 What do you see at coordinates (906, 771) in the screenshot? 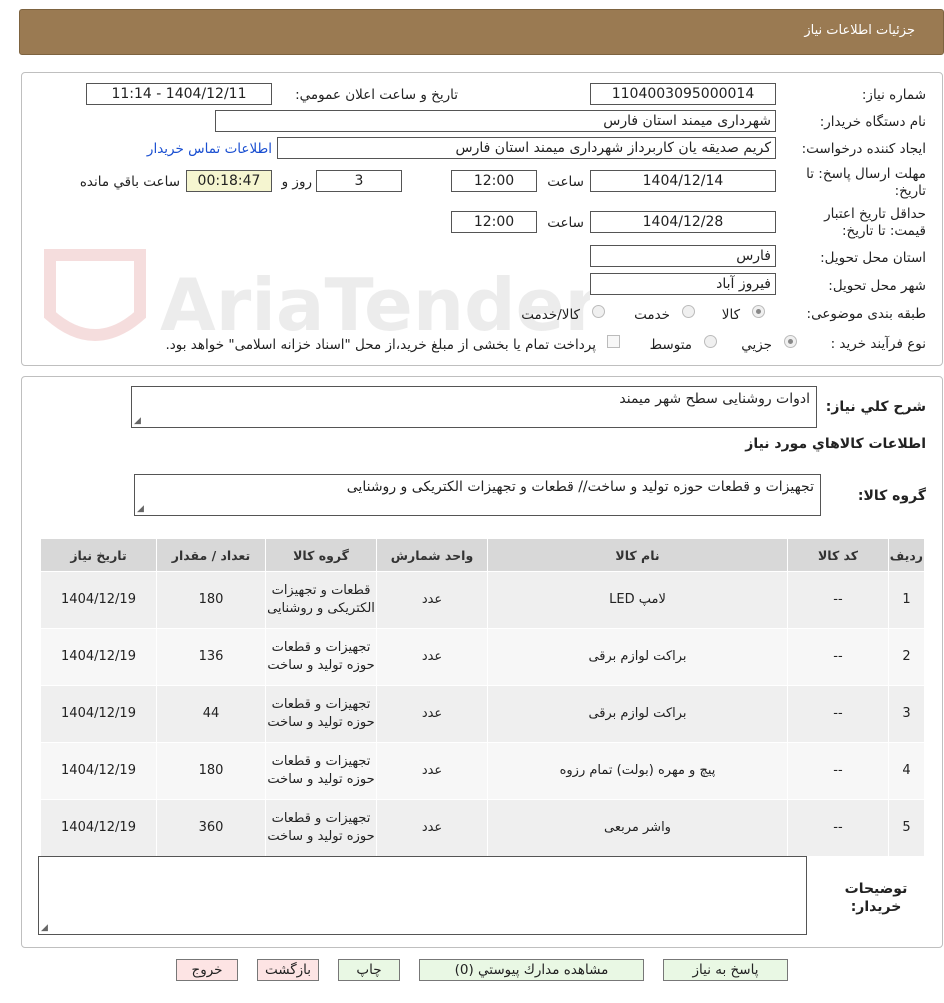
I see `cell-row: 4` at bounding box center [906, 771].